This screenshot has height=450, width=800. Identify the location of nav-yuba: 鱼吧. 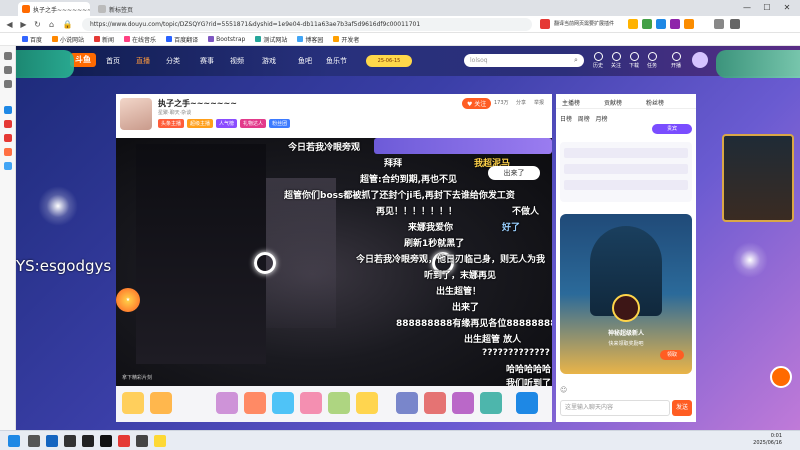
(305, 61).